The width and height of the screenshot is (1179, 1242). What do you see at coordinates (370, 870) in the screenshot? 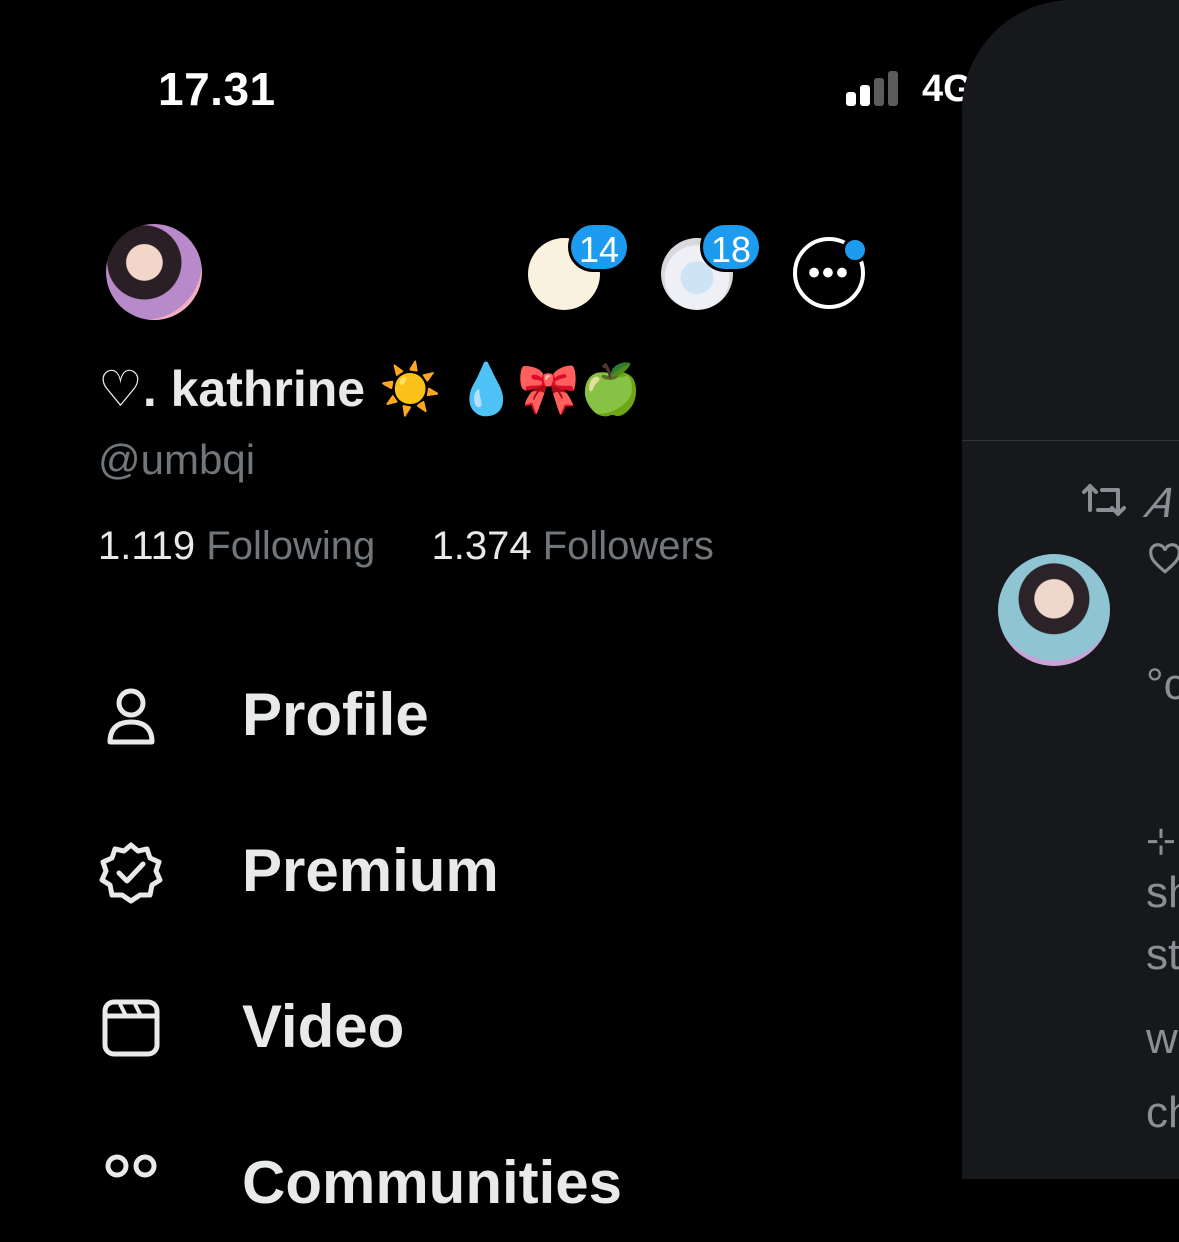
I see `menu-label-premium: Premium` at bounding box center [370, 870].